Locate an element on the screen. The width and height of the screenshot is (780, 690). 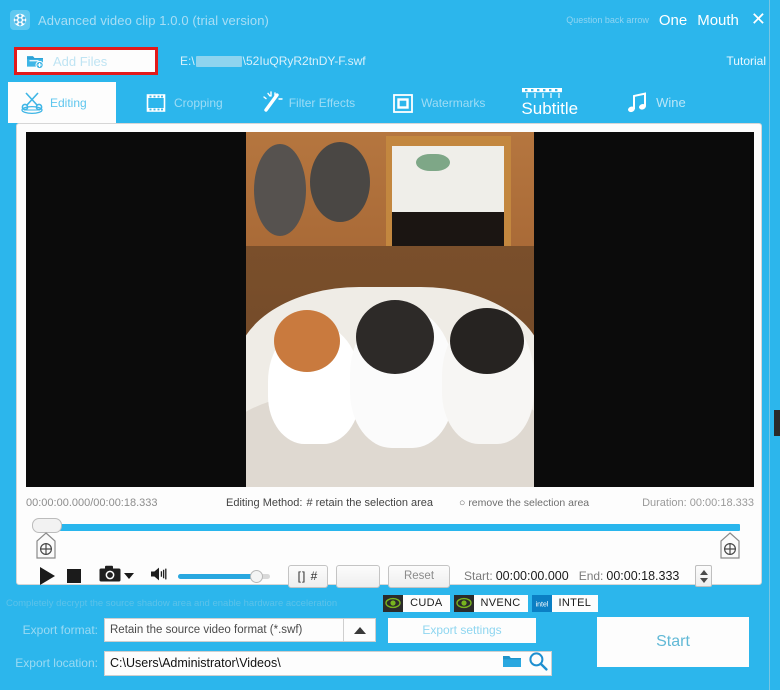
file-path-prefix: E:\ is located at coordinates (187, 61).